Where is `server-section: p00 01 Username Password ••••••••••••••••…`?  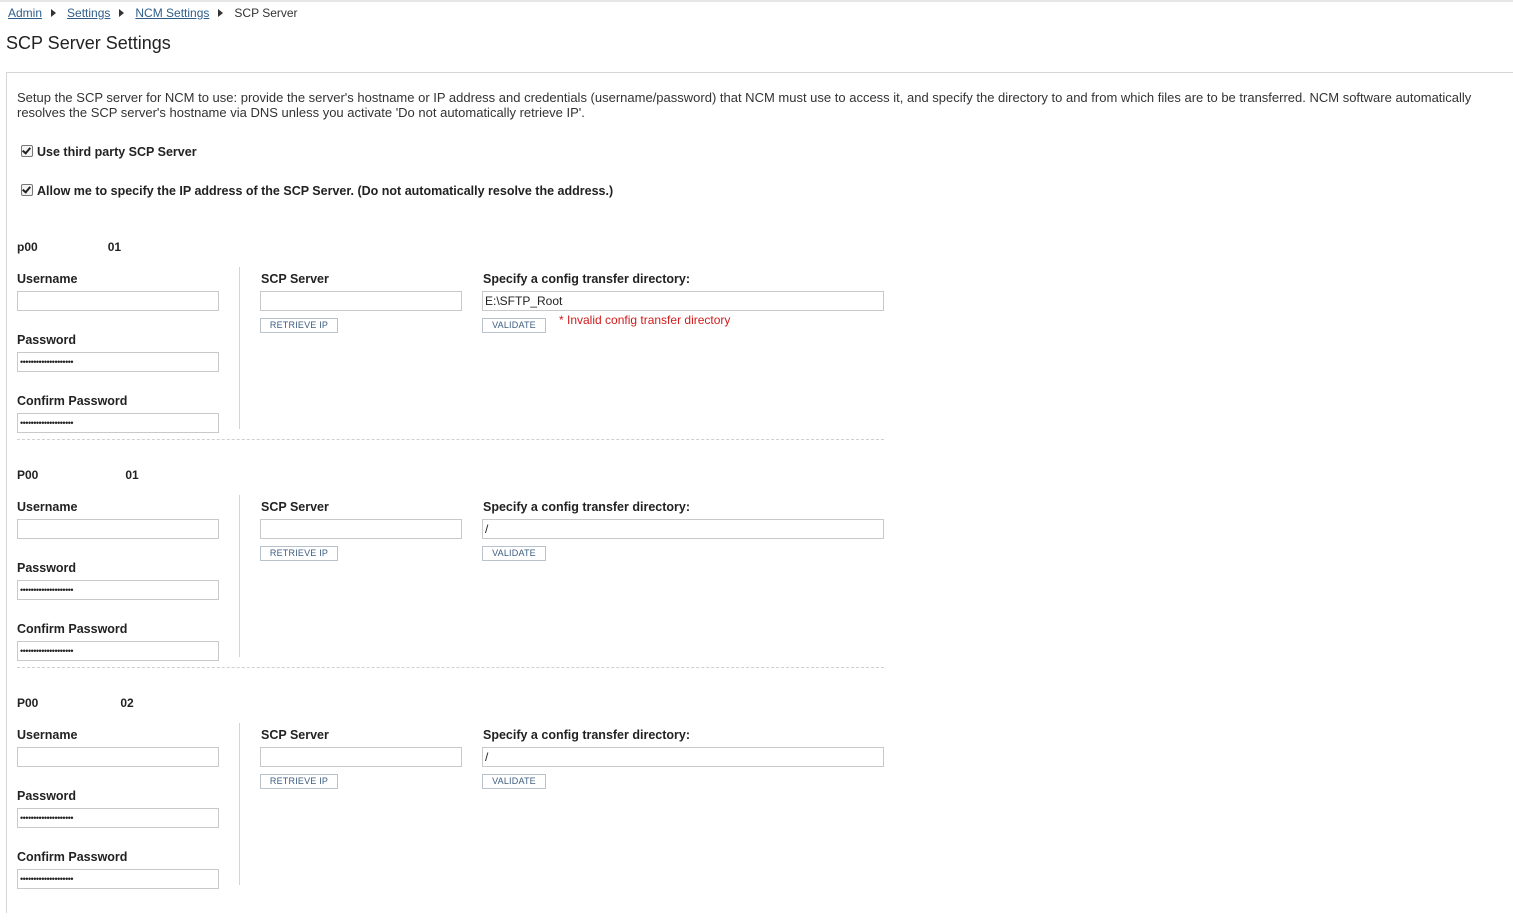
server-section: p00 01 Username Password ••••••••••••••••… is located at coordinates (450, 353).